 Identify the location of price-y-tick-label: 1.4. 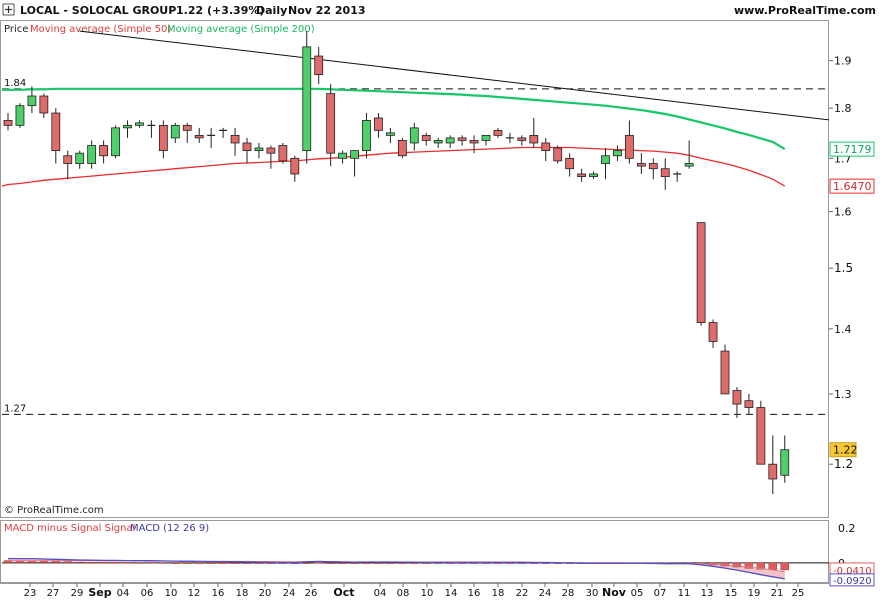
(843, 329).